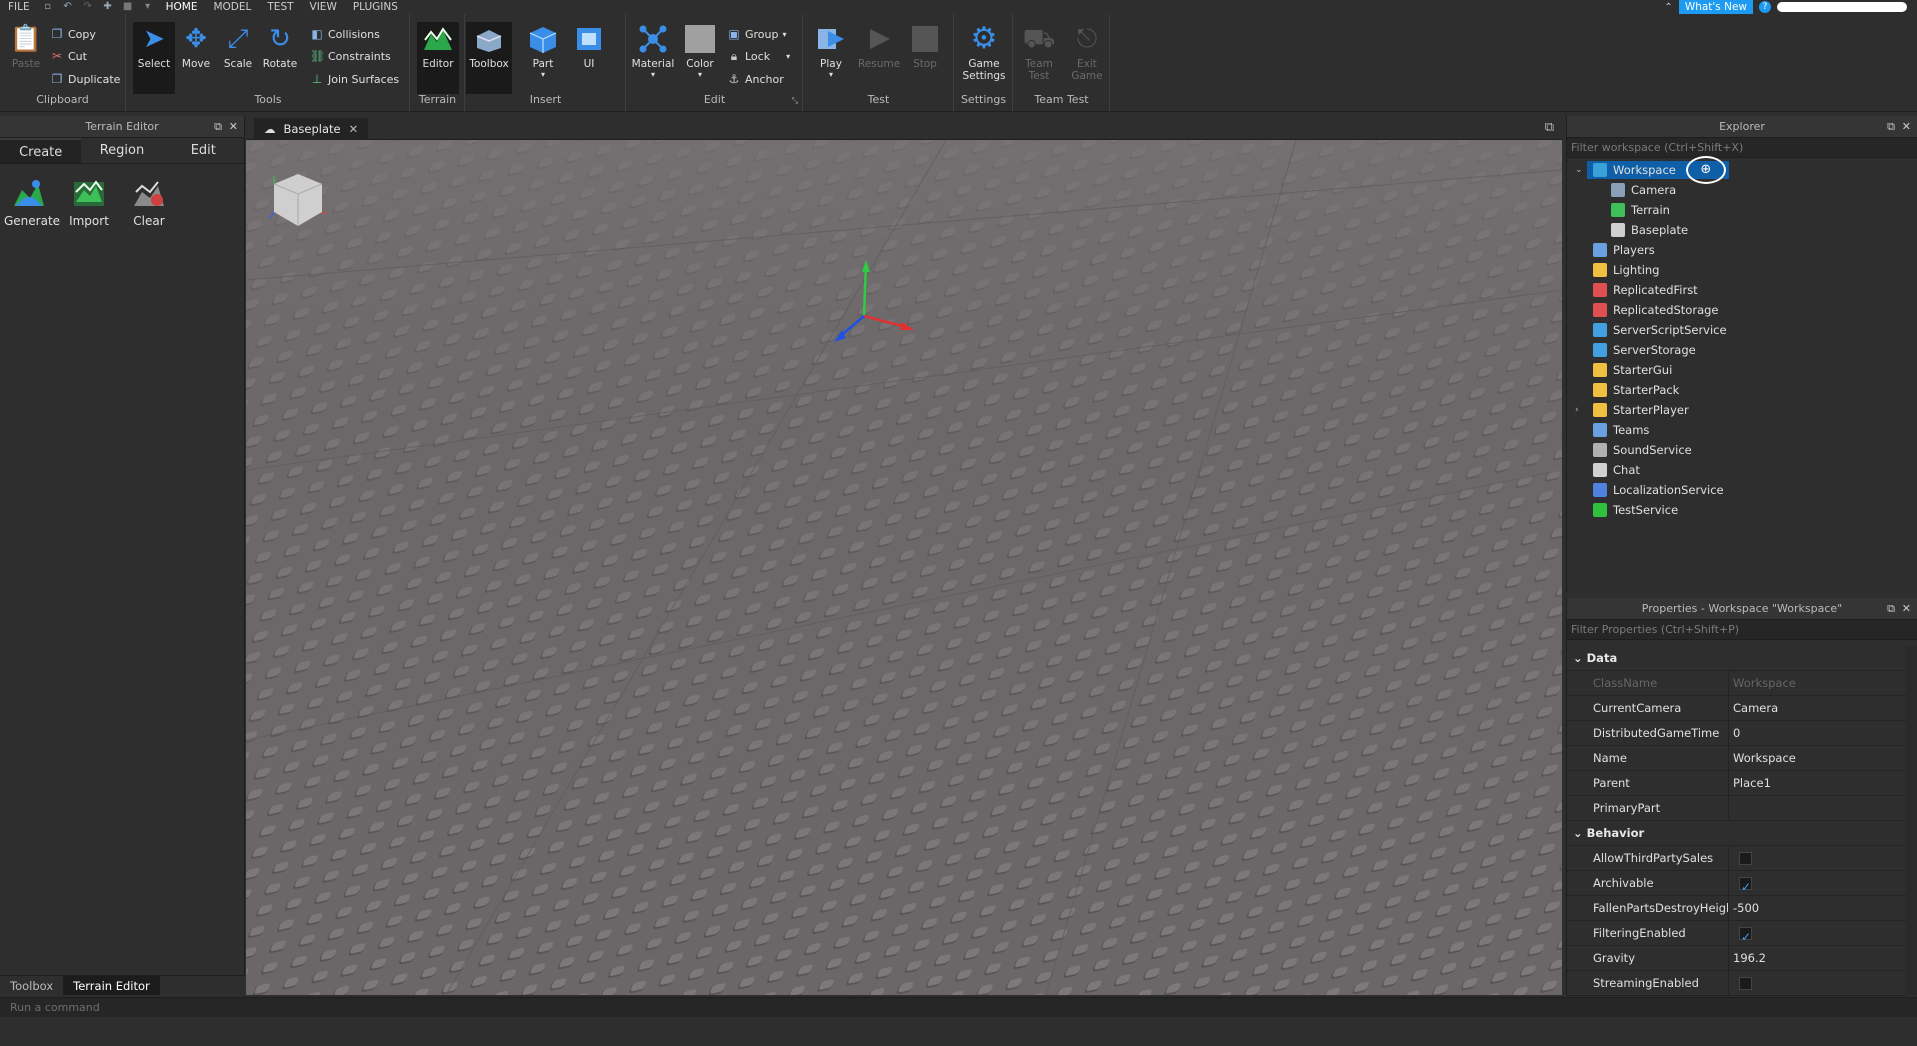 The width and height of the screenshot is (1917, 1046). What do you see at coordinates (121, 150) in the screenshot?
I see `tab-region: Region` at bounding box center [121, 150].